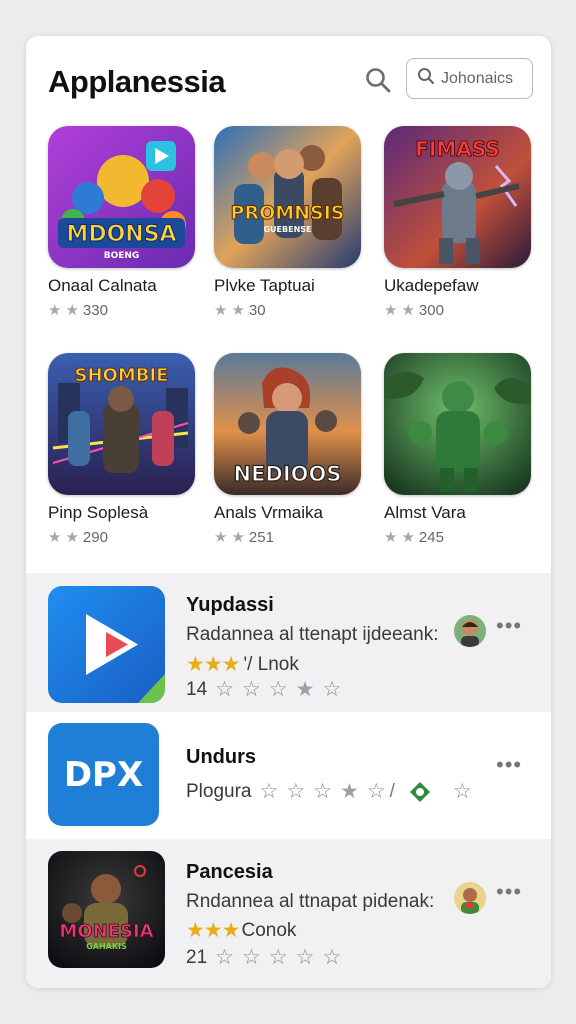 Image resolution: width=576 pixels, height=1024 pixels. What do you see at coordinates (95, 310) in the screenshot?
I see `rating-count: 330` at bounding box center [95, 310].